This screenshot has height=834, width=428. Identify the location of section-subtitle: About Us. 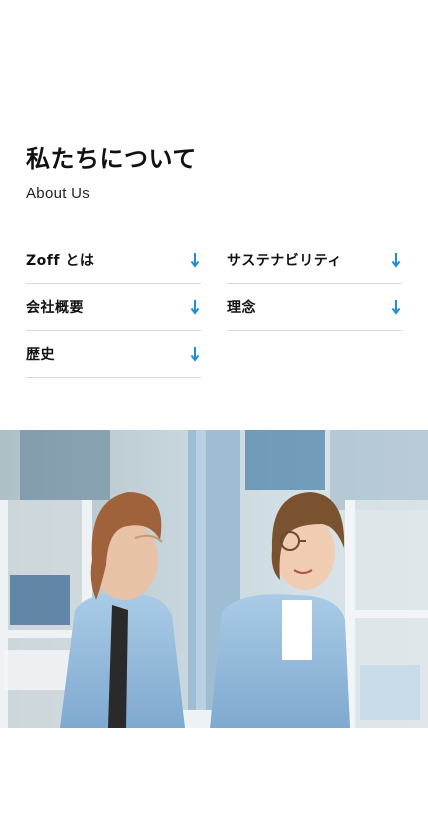
(58, 193).